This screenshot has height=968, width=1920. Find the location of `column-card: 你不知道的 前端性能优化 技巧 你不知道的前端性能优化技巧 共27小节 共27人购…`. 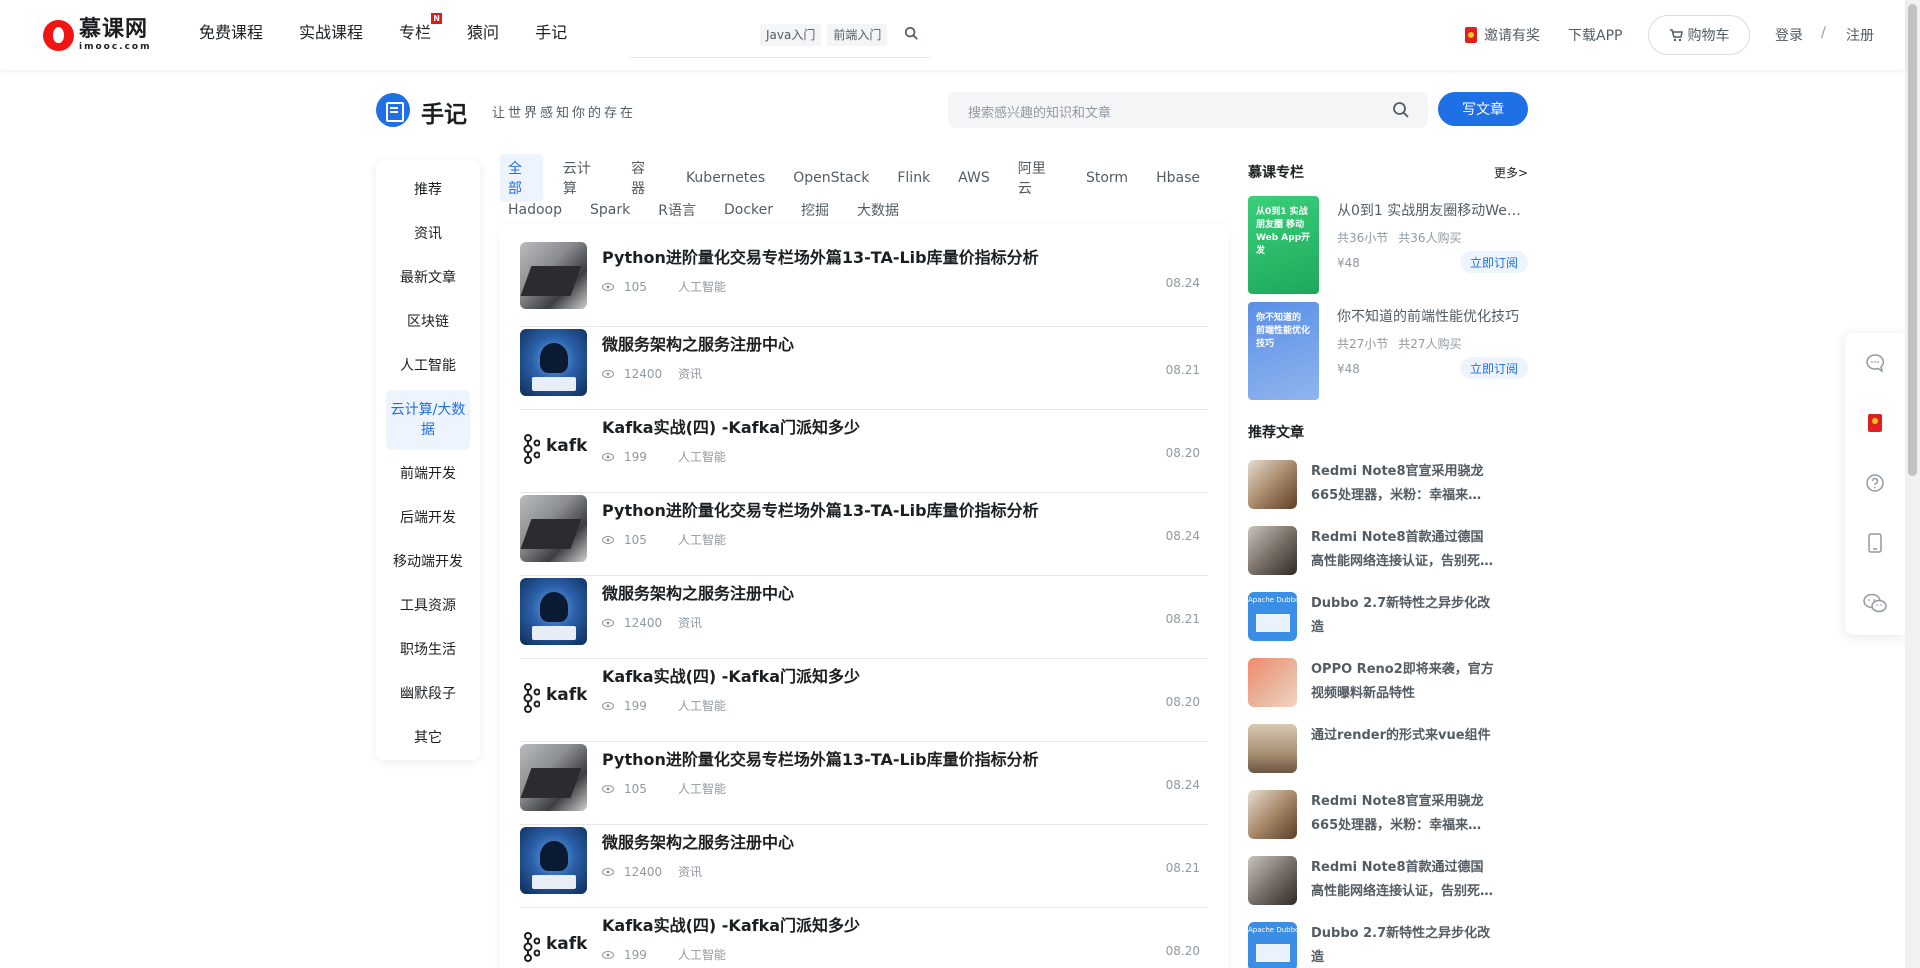

column-card: 你不知道的 前端性能优化 技巧 你不知道的前端性能优化技巧 共27小节 共27人购… is located at coordinates (1388, 351).